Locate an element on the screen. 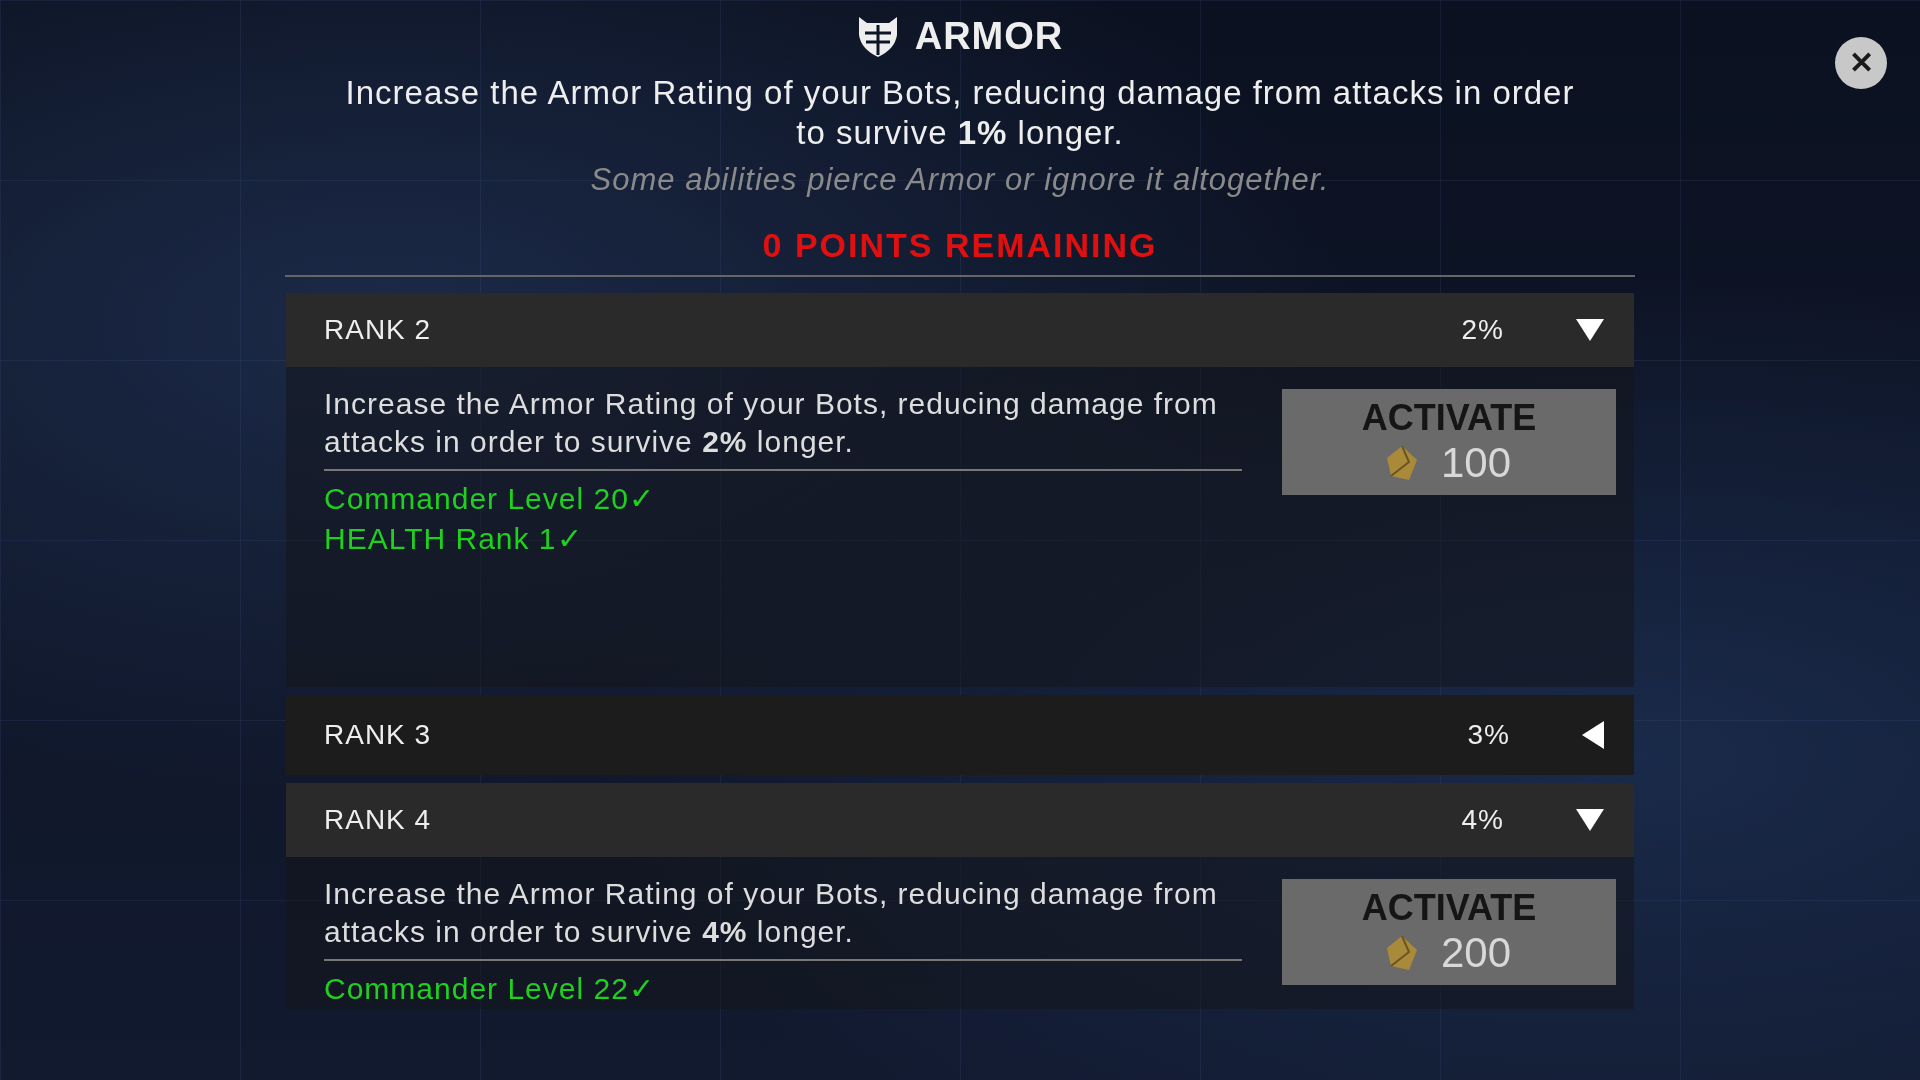 Image resolution: width=1920 pixels, height=1080 pixels. requirement-text: Commander Level 20✓ is located at coordinates (490, 498).